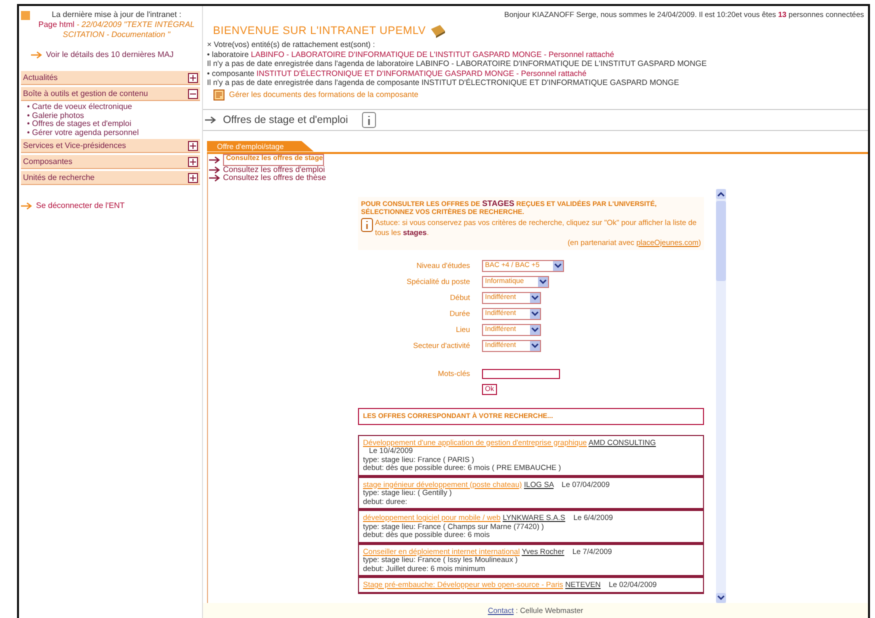 The width and height of the screenshot is (875, 618). Describe the element at coordinates (110, 94) in the screenshot. I see `sidebar-section: Boîte à outils et gestion de contenu` at that location.